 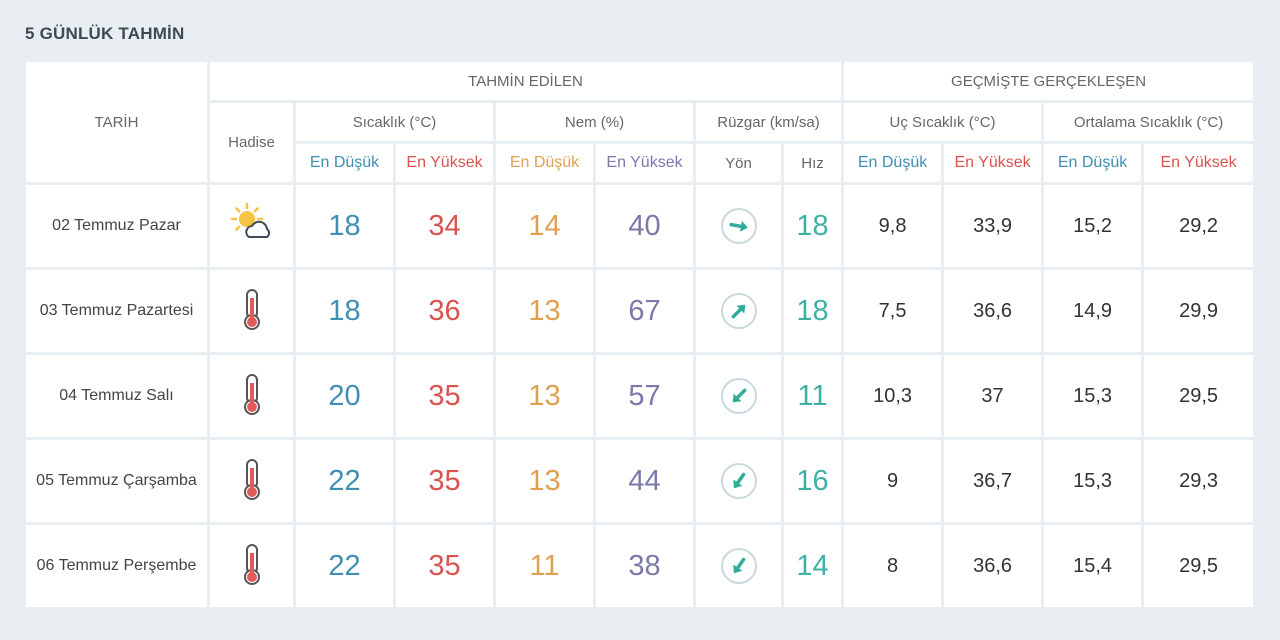 I want to click on header-hum-high: En Yüksek, so click(x=646, y=164).